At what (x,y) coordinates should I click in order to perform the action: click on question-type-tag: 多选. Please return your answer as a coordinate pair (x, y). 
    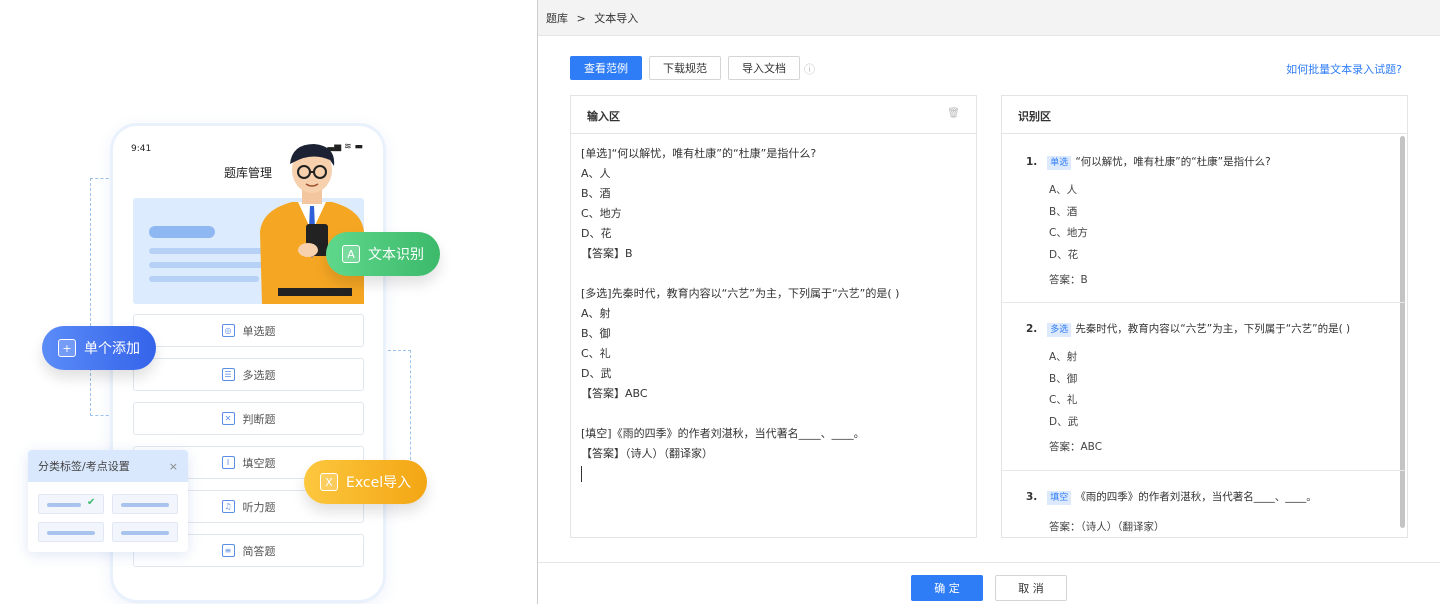
    Looking at the image, I should click on (1059, 330).